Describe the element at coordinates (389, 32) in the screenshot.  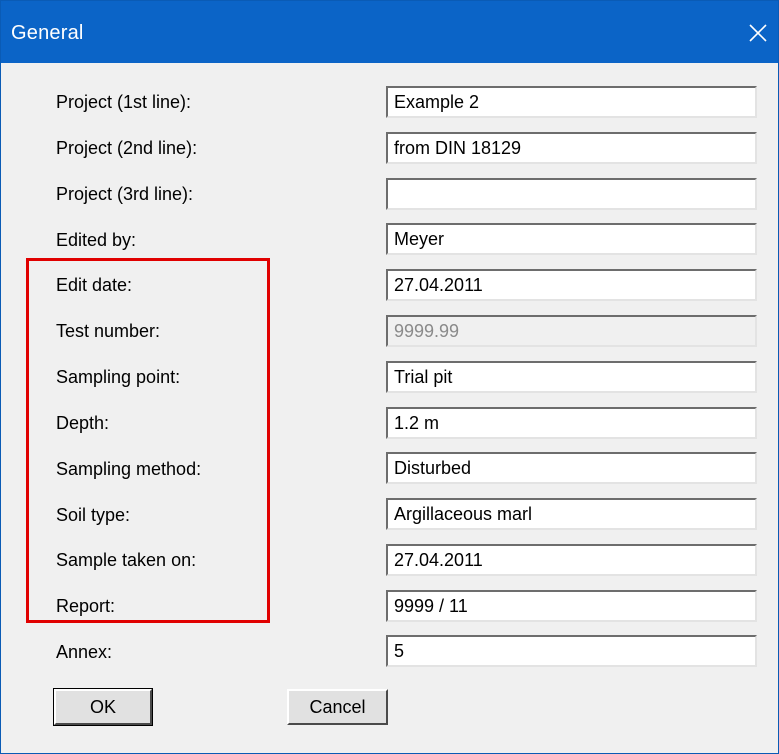
I see `title-bar: General` at that location.